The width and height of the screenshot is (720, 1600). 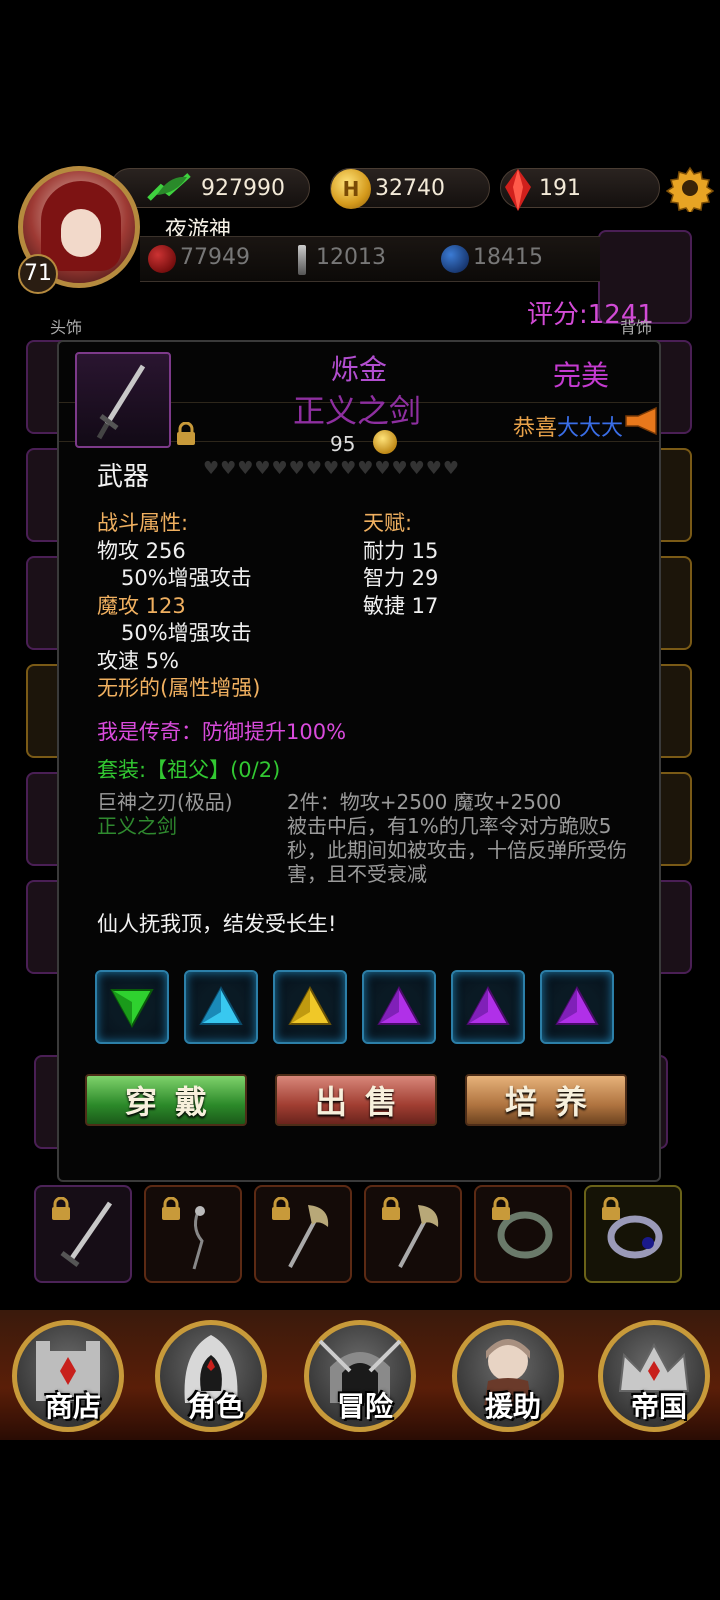 I want to click on settings-gear-icon, so click(x=690, y=188).